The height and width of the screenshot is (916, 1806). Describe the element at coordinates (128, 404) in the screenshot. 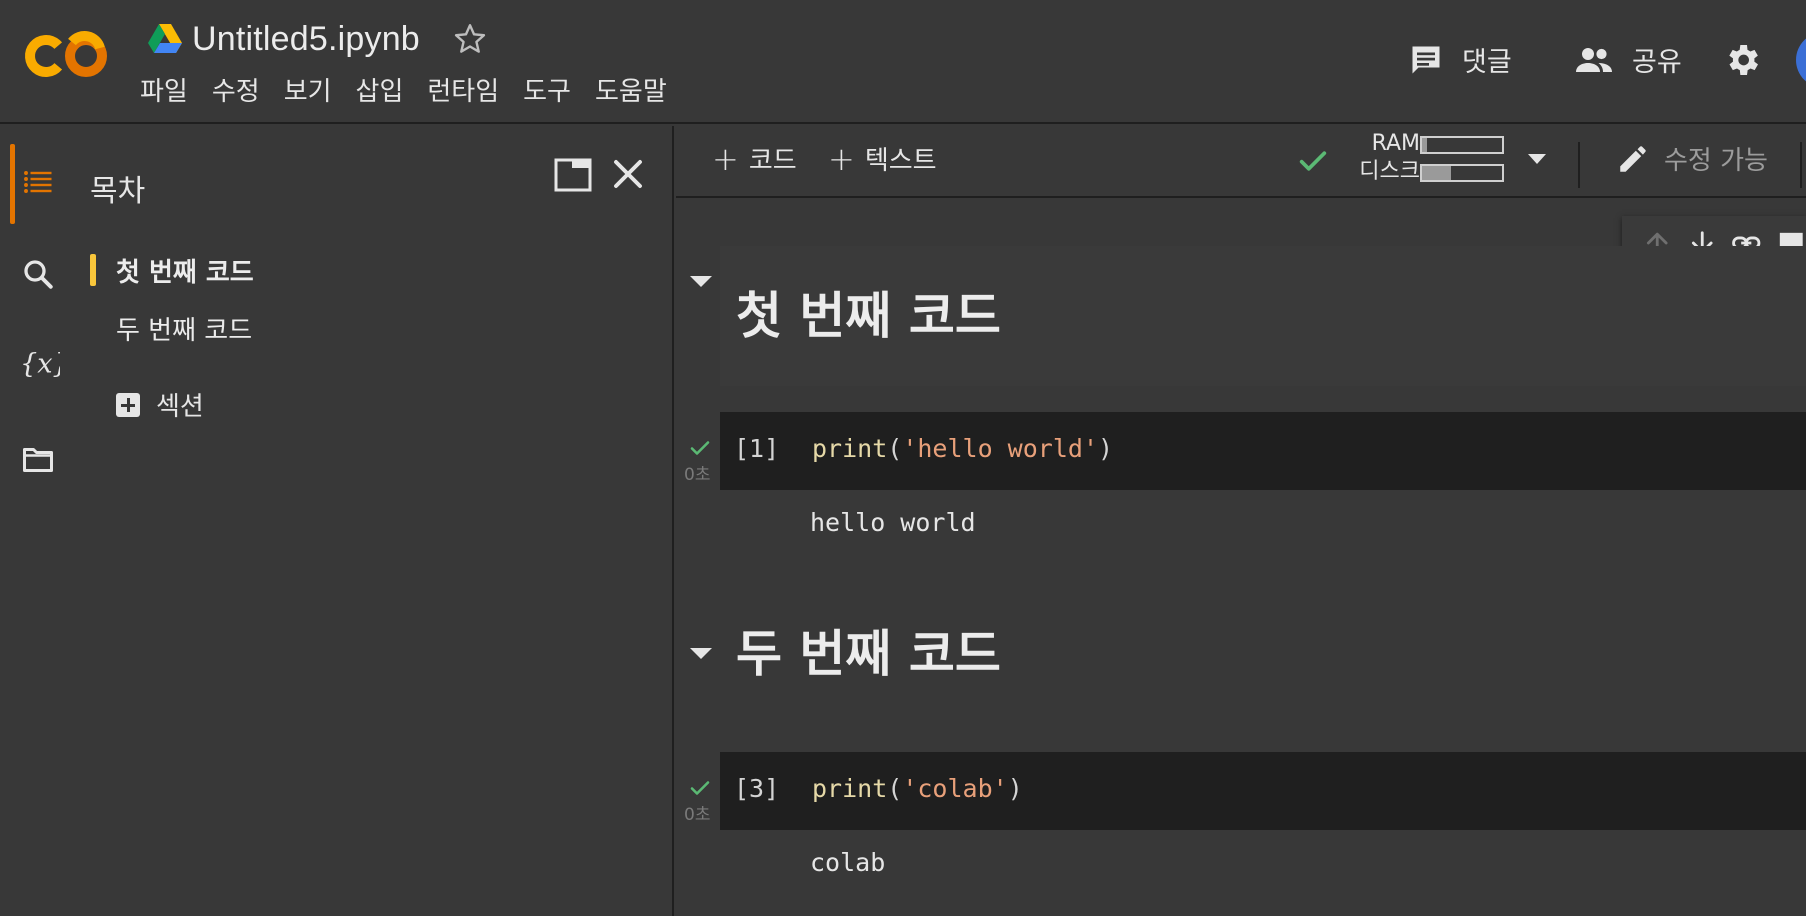

I see `add-box-icon` at that location.